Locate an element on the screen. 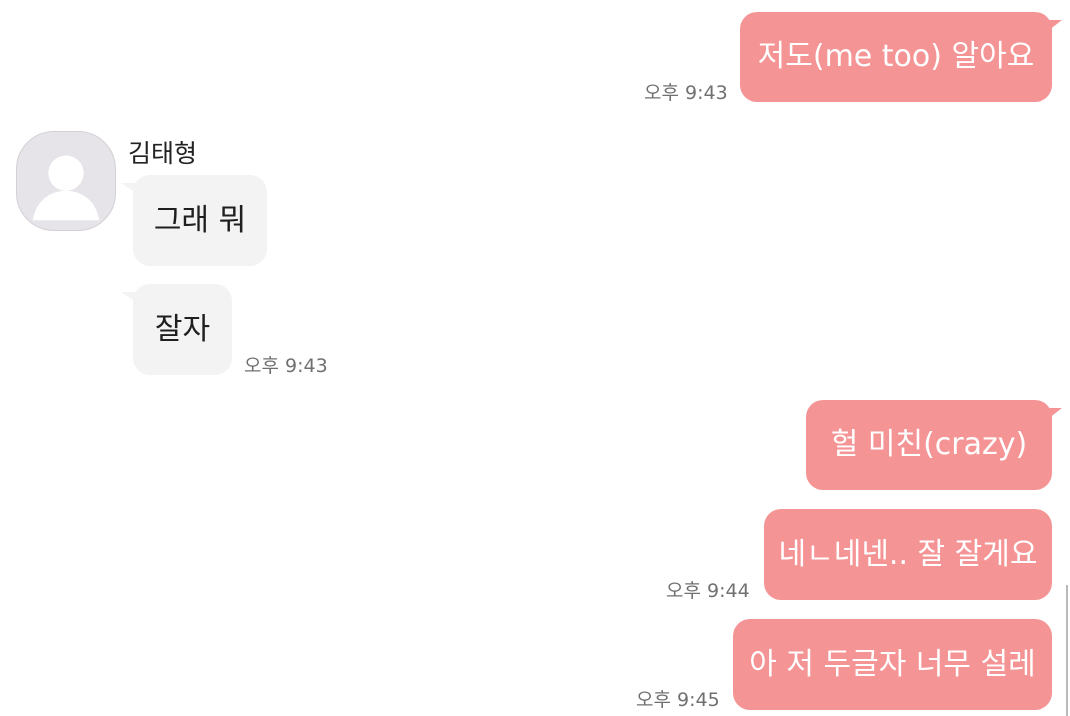 The width and height of the screenshot is (1070, 716). incoming-message-bubble: 잘자 is located at coordinates (176, 329).